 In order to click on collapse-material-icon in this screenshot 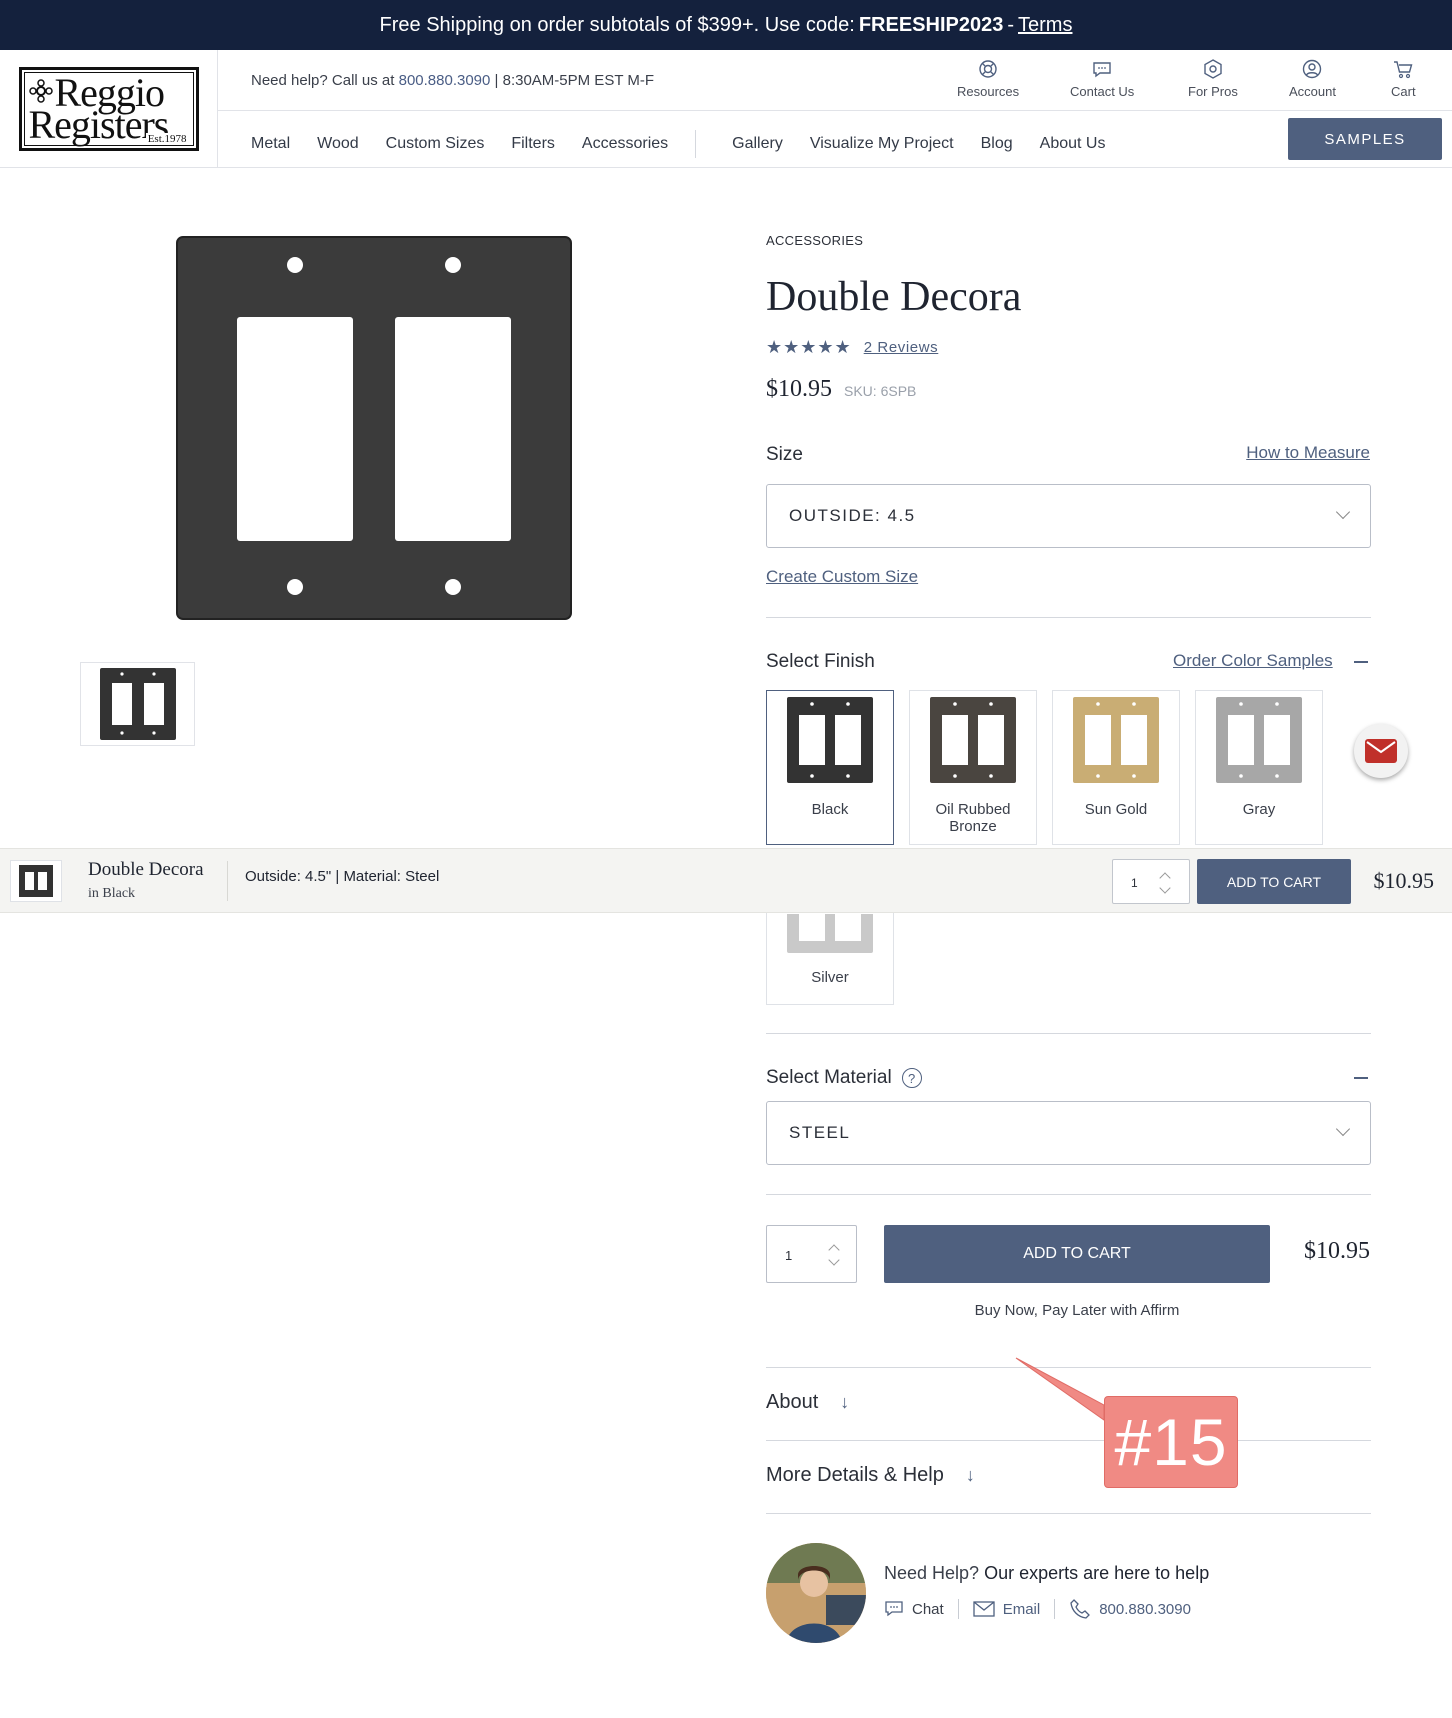, I will do `click(1361, 1078)`.